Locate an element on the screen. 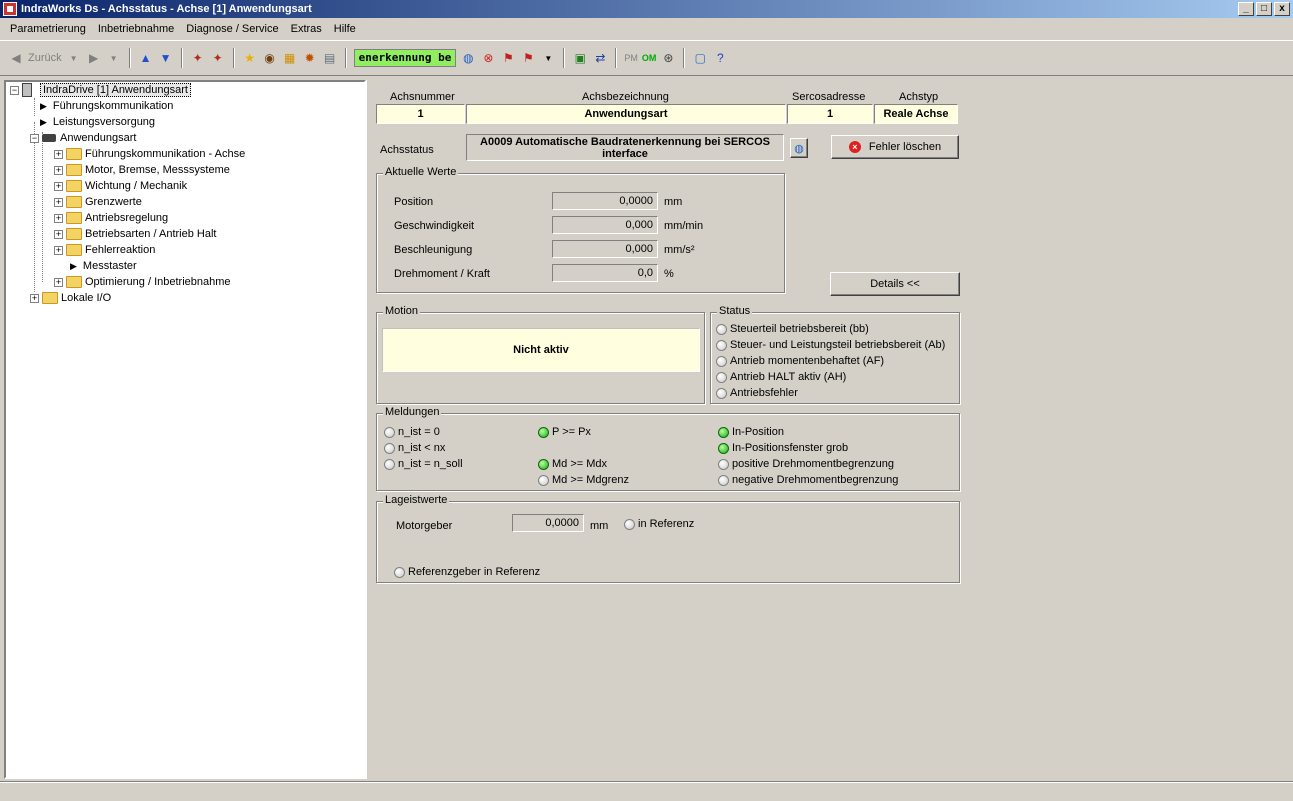  connect-icon: ⇄ is located at coordinates (600, 58).